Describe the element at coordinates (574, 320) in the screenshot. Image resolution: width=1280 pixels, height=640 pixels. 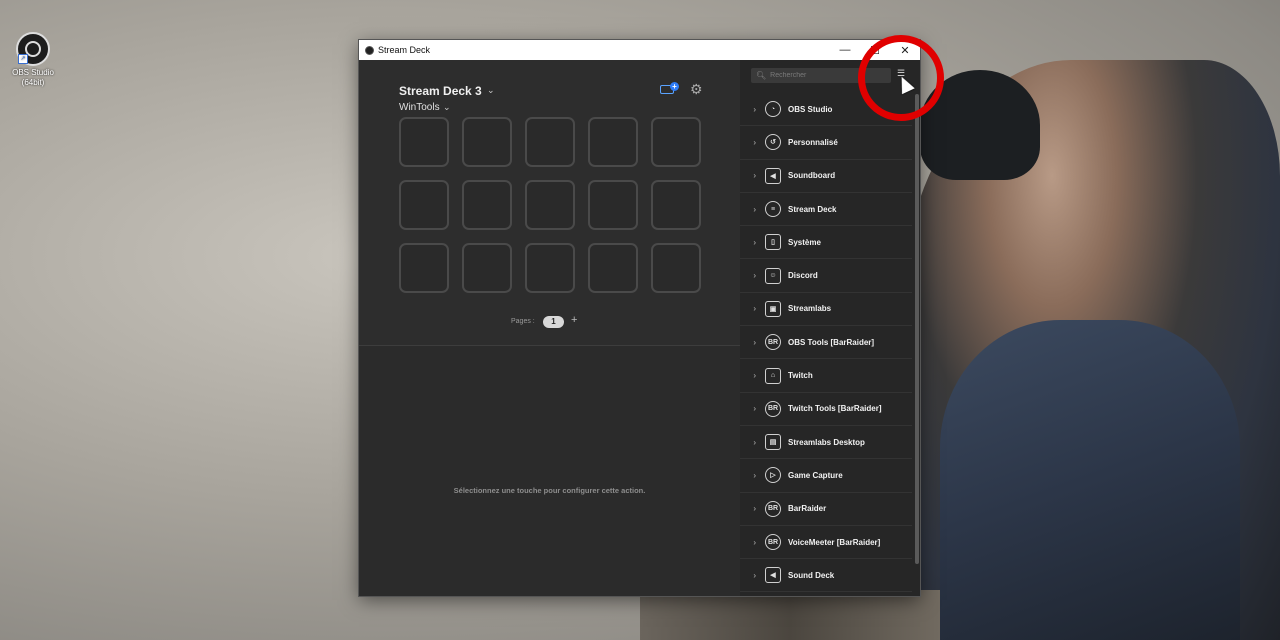
I see `add-page-button: +` at that location.